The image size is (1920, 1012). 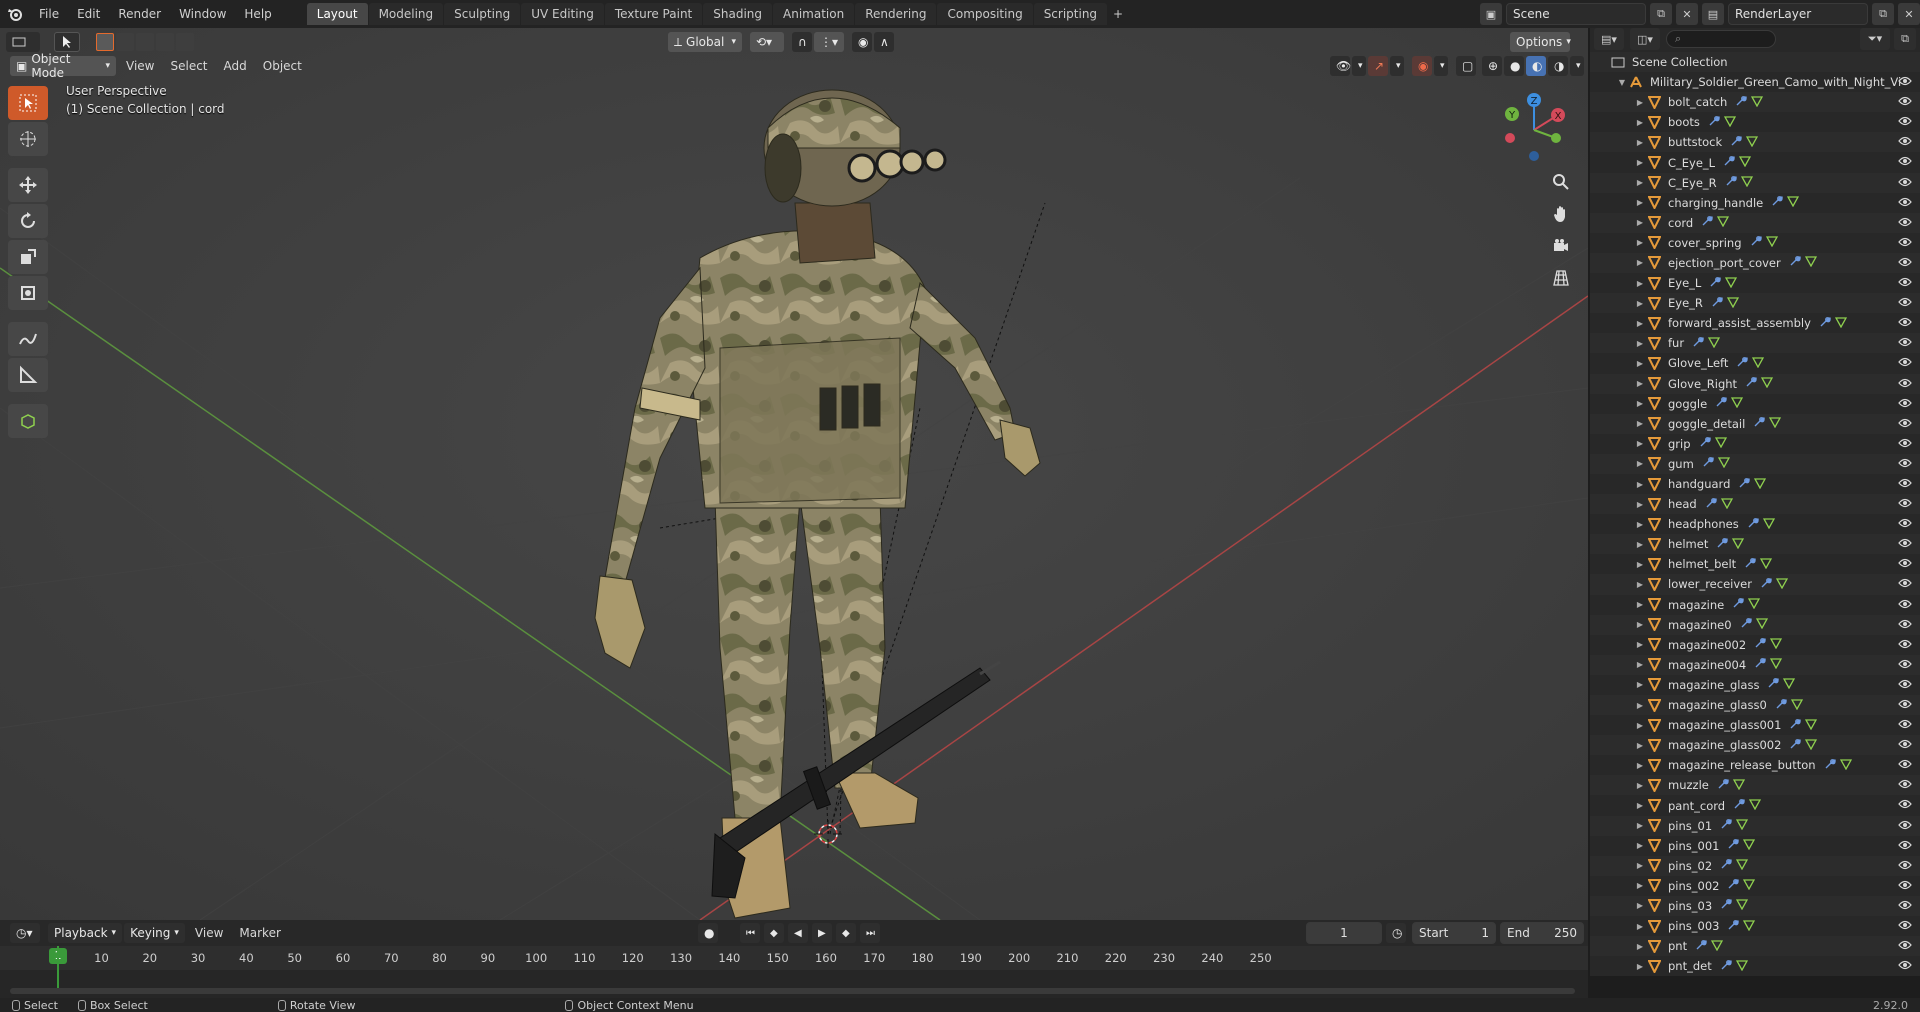 I want to click on new-layer-button: ⧉, so click(x=1883, y=14).